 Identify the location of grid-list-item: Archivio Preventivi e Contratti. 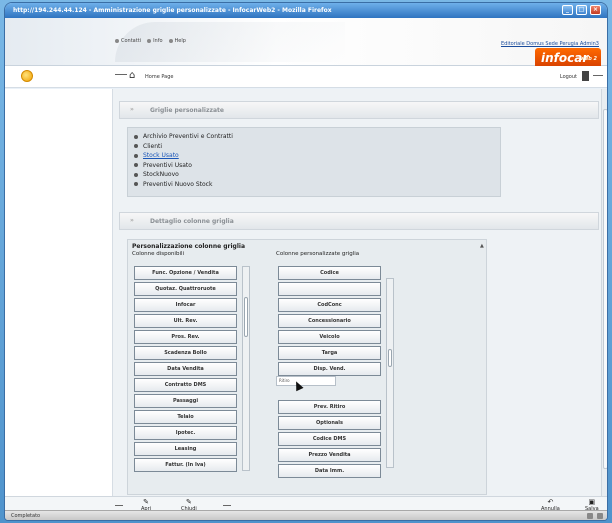
(314, 137).